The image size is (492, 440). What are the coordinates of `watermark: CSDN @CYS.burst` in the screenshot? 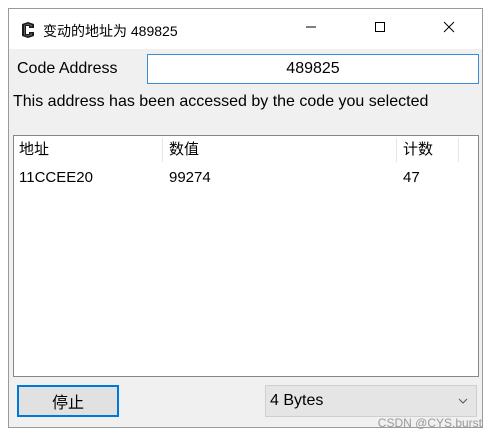 It's located at (429, 423).